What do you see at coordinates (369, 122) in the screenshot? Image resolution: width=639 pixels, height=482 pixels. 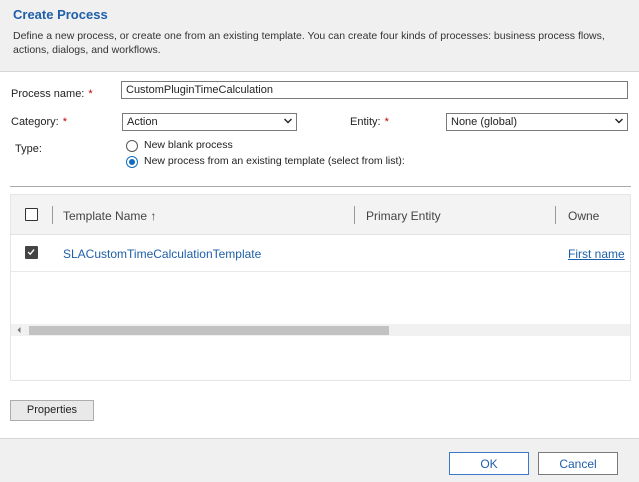 I see `entity-label: Entity: *` at bounding box center [369, 122].